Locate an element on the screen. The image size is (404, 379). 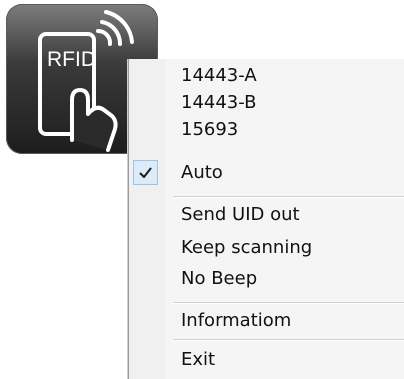
menu-item-label: 15693 is located at coordinates (210, 129).